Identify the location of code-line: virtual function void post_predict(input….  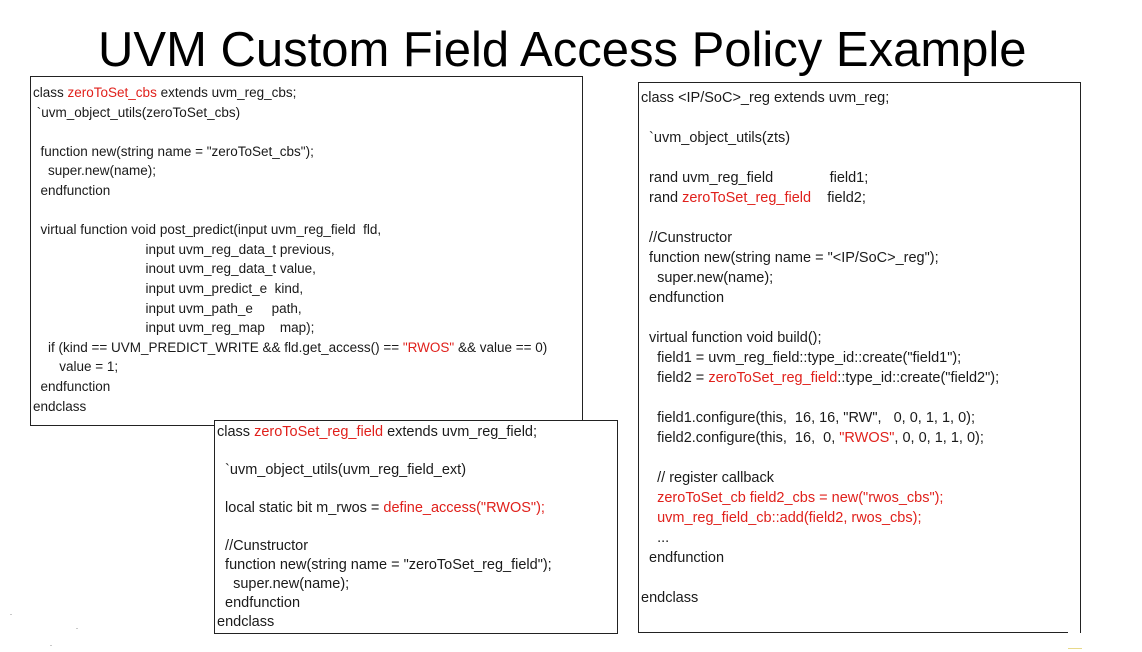
(207, 230).